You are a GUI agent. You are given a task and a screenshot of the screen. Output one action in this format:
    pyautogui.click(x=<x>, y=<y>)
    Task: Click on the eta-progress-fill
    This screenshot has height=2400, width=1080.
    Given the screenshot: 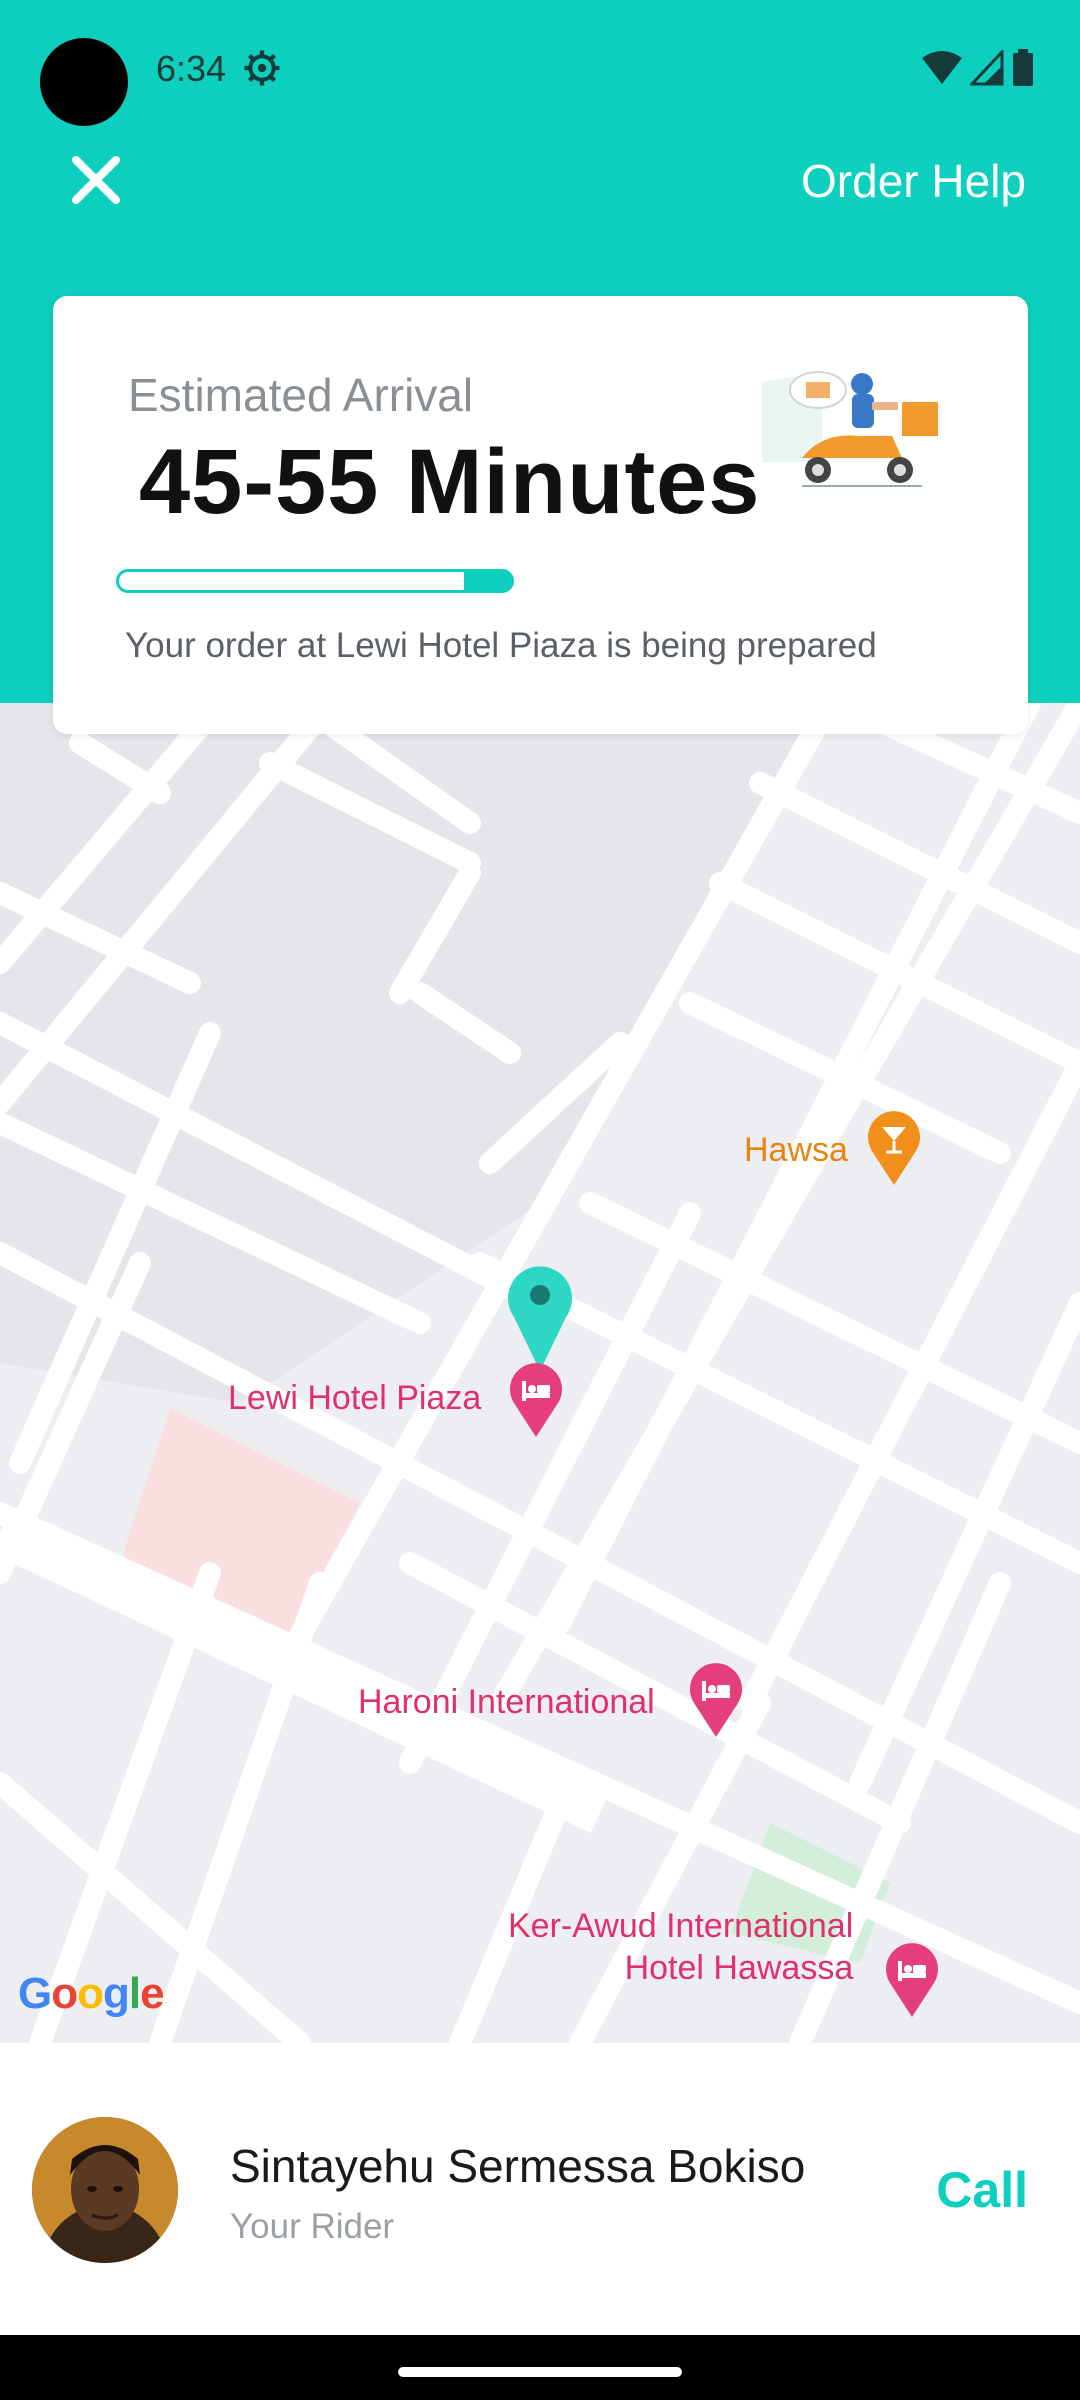 What is the action you would take?
    pyautogui.click(x=487, y=581)
    